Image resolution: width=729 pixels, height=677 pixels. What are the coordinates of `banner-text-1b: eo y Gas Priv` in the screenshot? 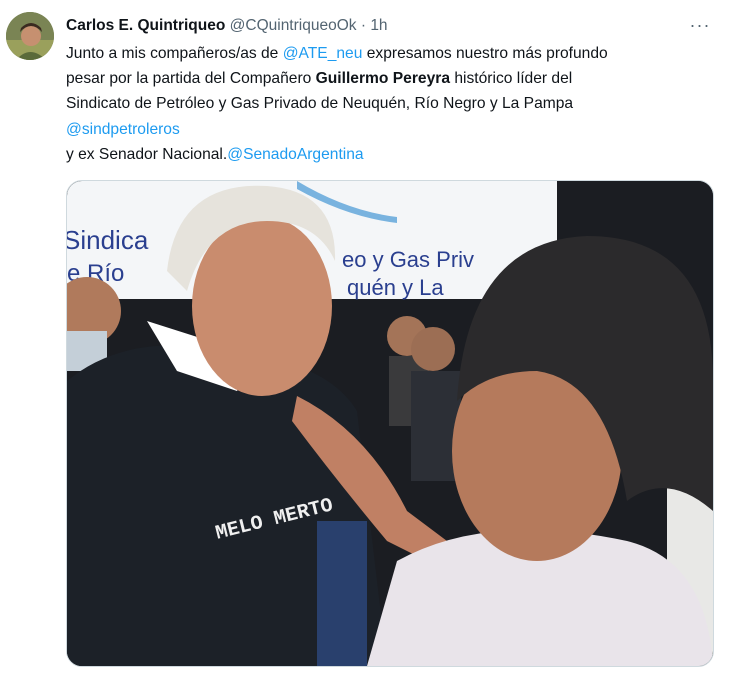 It's located at (408, 259).